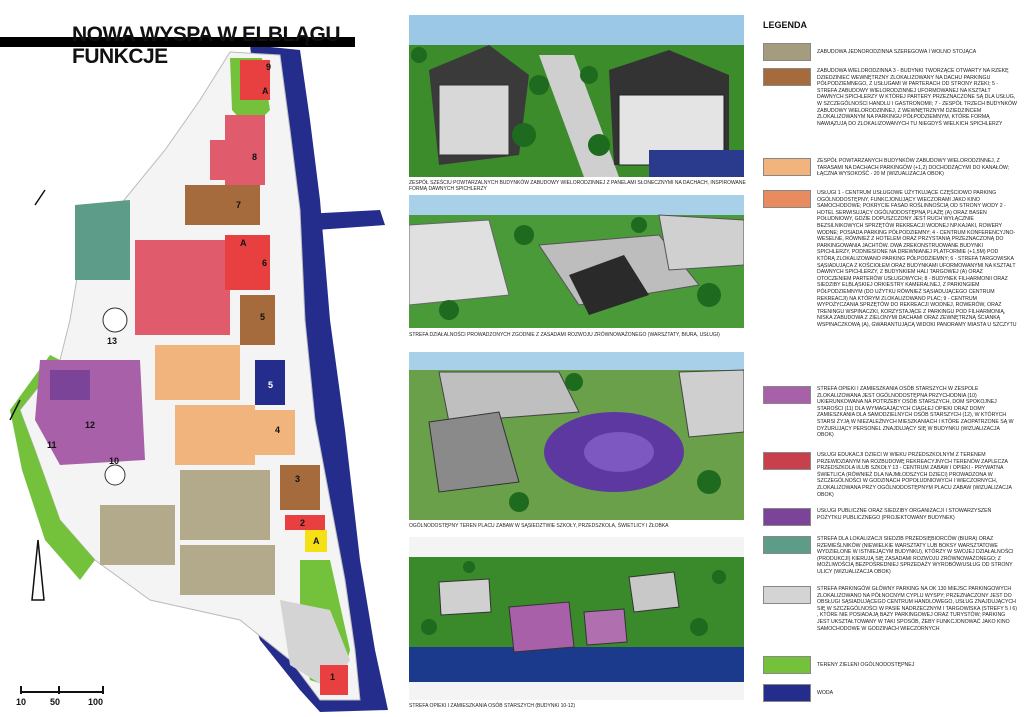 Image resolution: width=1024 pixels, height=717 pixels. Describe the element at coordinates (239, 205) in the screenshot. I see `zone-label: 7` at that location.